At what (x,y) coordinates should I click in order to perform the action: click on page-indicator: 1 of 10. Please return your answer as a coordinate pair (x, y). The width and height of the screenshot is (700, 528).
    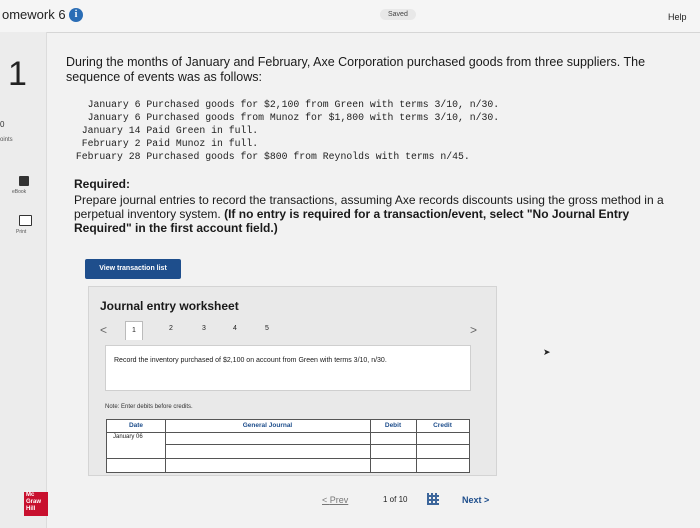
    Looking at the image, I should click on (395, 499).